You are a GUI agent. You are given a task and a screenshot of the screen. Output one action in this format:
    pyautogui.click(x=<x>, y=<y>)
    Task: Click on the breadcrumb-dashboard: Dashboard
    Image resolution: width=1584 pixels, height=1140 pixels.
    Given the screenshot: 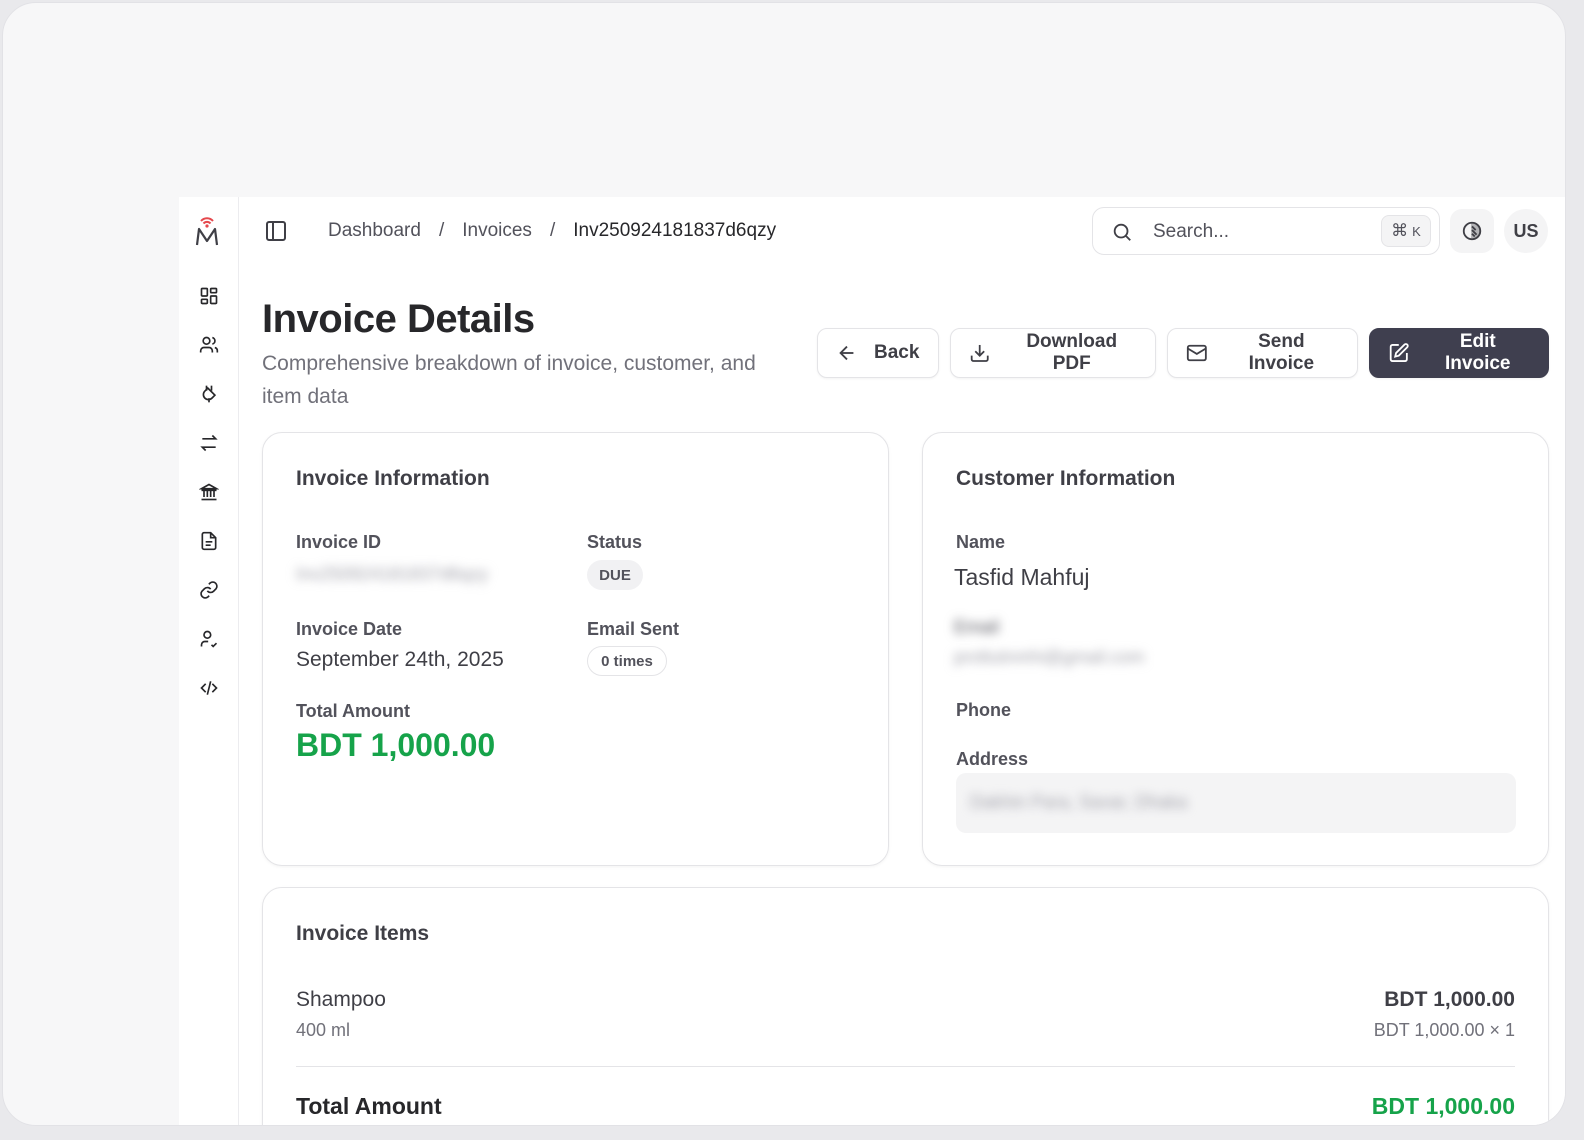 What is the action you would take?
    pyautogui.click(x=374, y=231)
    